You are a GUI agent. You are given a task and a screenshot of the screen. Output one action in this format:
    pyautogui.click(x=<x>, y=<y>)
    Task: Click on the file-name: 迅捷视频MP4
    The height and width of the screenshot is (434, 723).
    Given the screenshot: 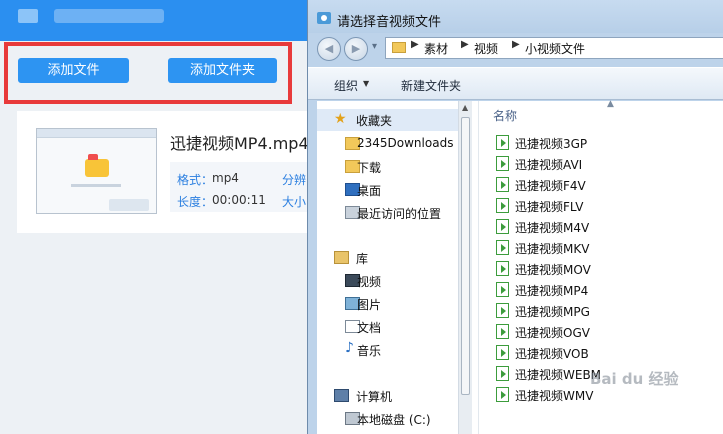 What is the action you would take?
    pyautogui.click(x=552, y=291)
    